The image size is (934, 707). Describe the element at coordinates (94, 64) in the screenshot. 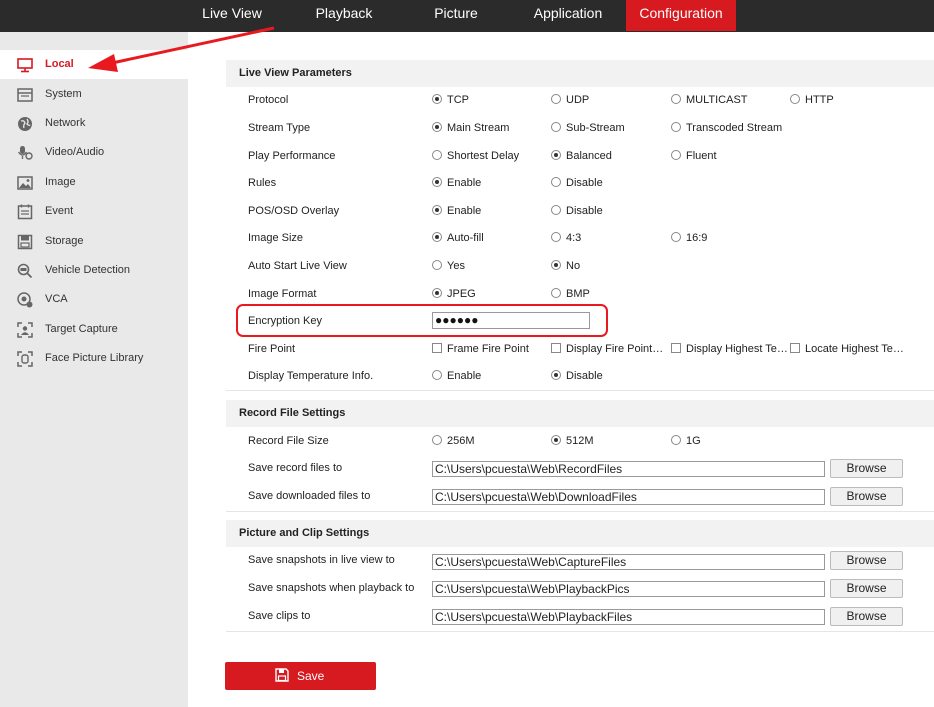

I see `sidebar-item-local: Local` at that location.